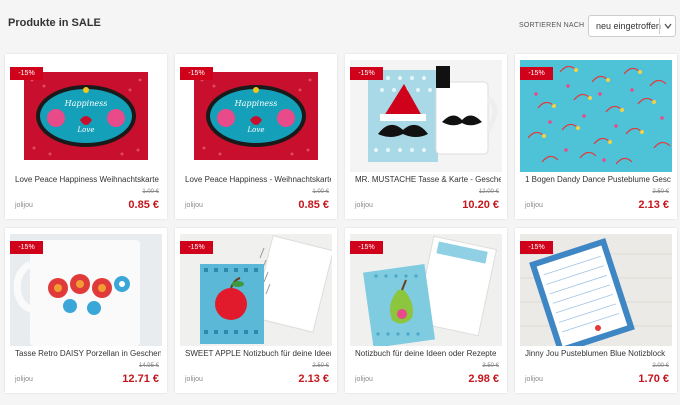 This screenshot has height=405, width=680. I want to click on sale-price: 12.71 €, so click(140, 379).